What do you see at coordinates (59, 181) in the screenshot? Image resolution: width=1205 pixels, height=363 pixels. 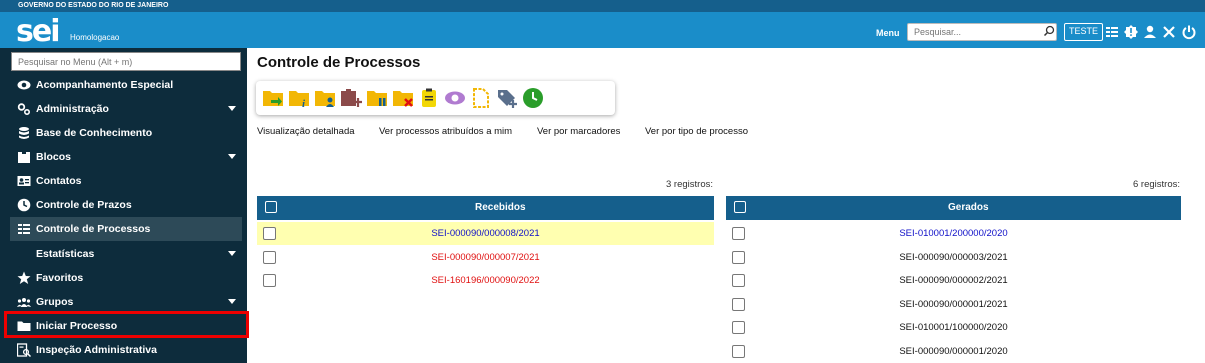 I see `sidebar-item-label: Contatos` at bounding box center [59, 181].